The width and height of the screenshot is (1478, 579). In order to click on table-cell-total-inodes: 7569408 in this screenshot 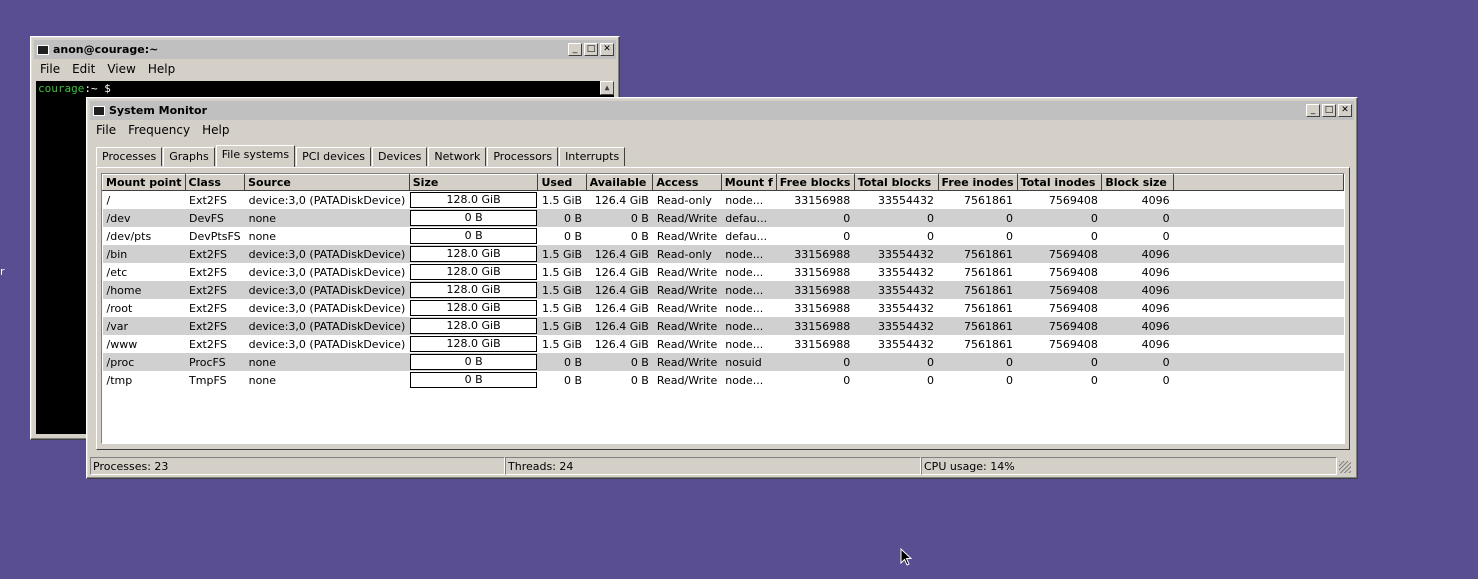, I will do `click(1059, 290)`.